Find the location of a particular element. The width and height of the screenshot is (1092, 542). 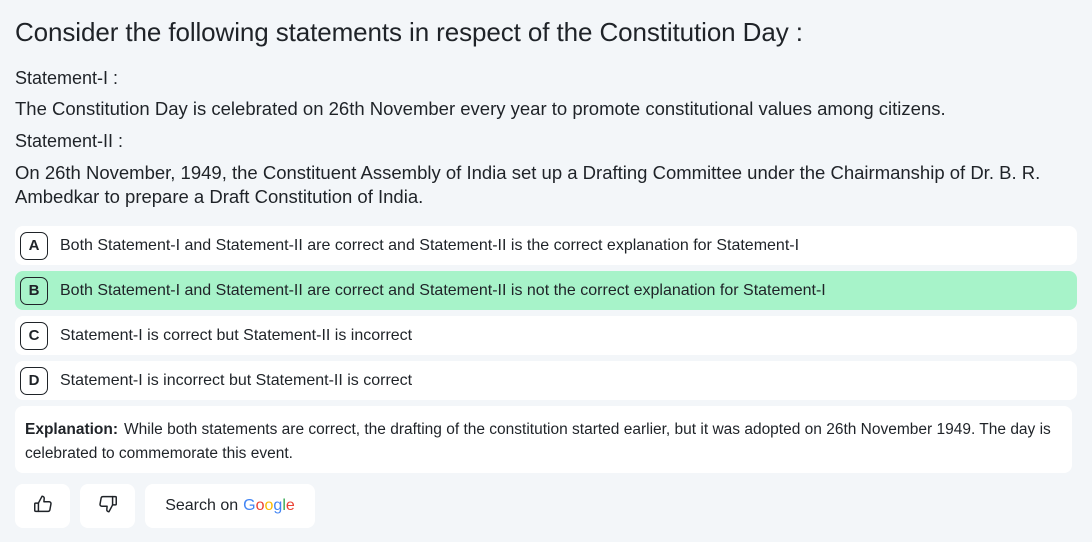

like-button is located at coordinates (42, 506).